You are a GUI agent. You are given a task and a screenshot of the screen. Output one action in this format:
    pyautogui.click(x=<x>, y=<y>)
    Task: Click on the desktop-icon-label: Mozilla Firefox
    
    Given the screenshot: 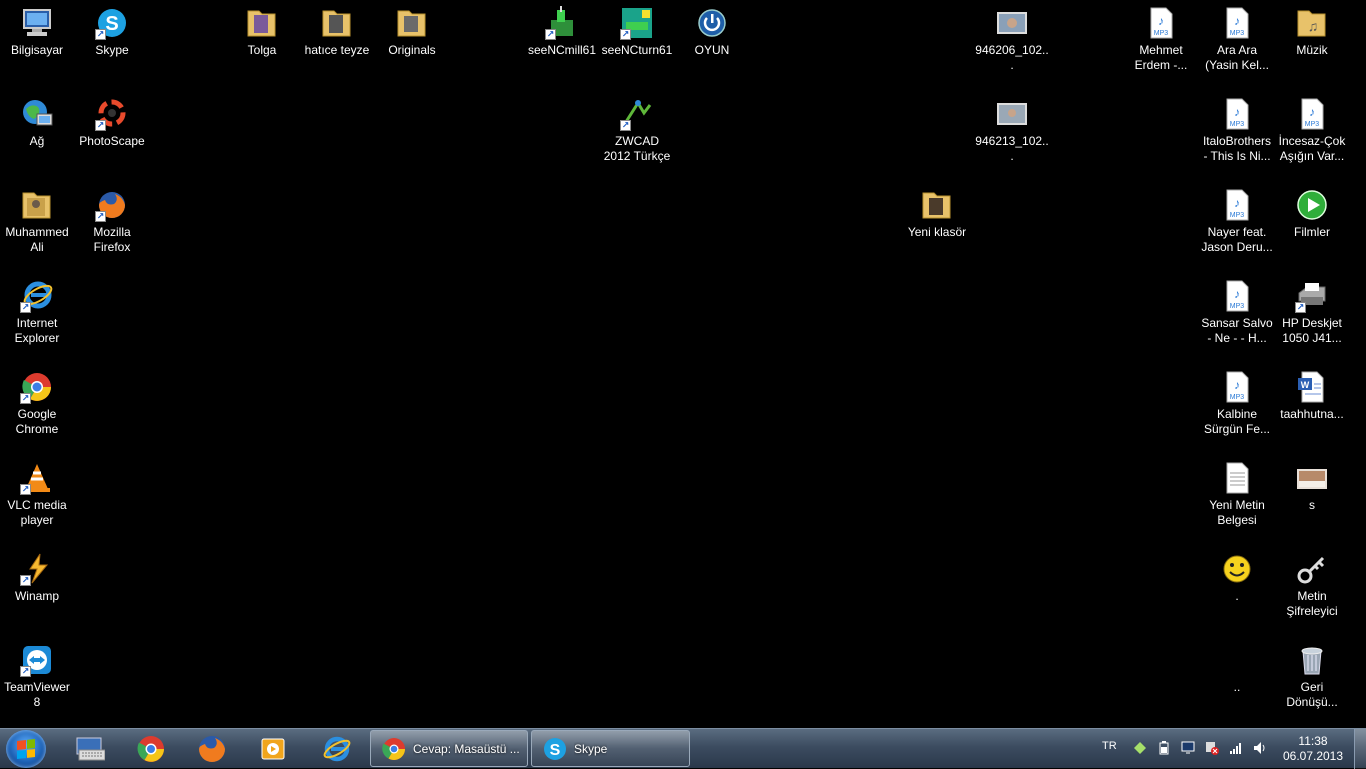 What is the action you would take?
    pyautogui.click(x=112, y=239)
    